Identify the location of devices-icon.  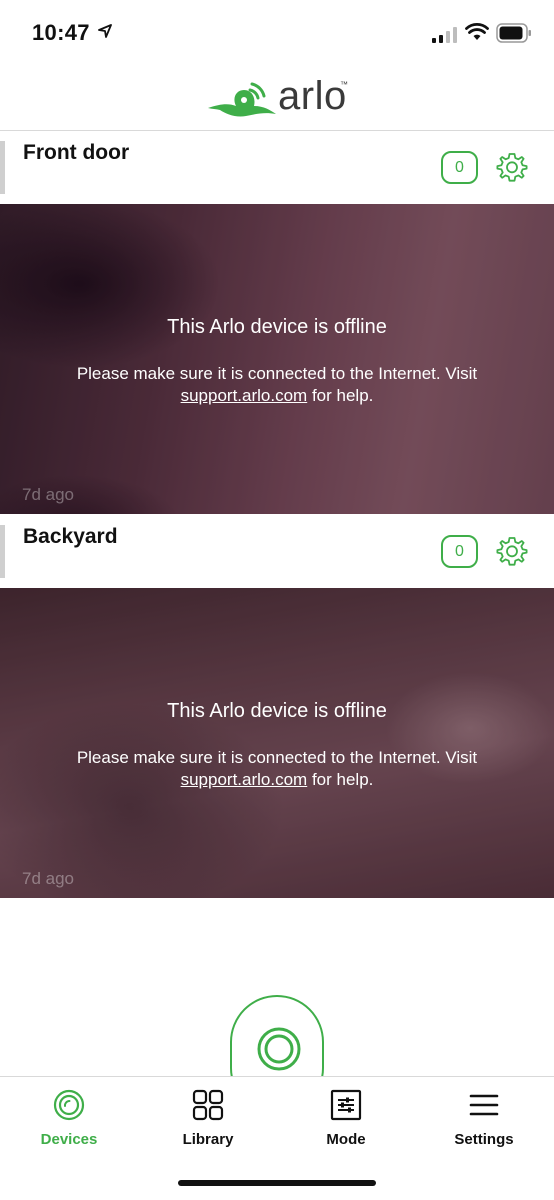
(69, 1105).